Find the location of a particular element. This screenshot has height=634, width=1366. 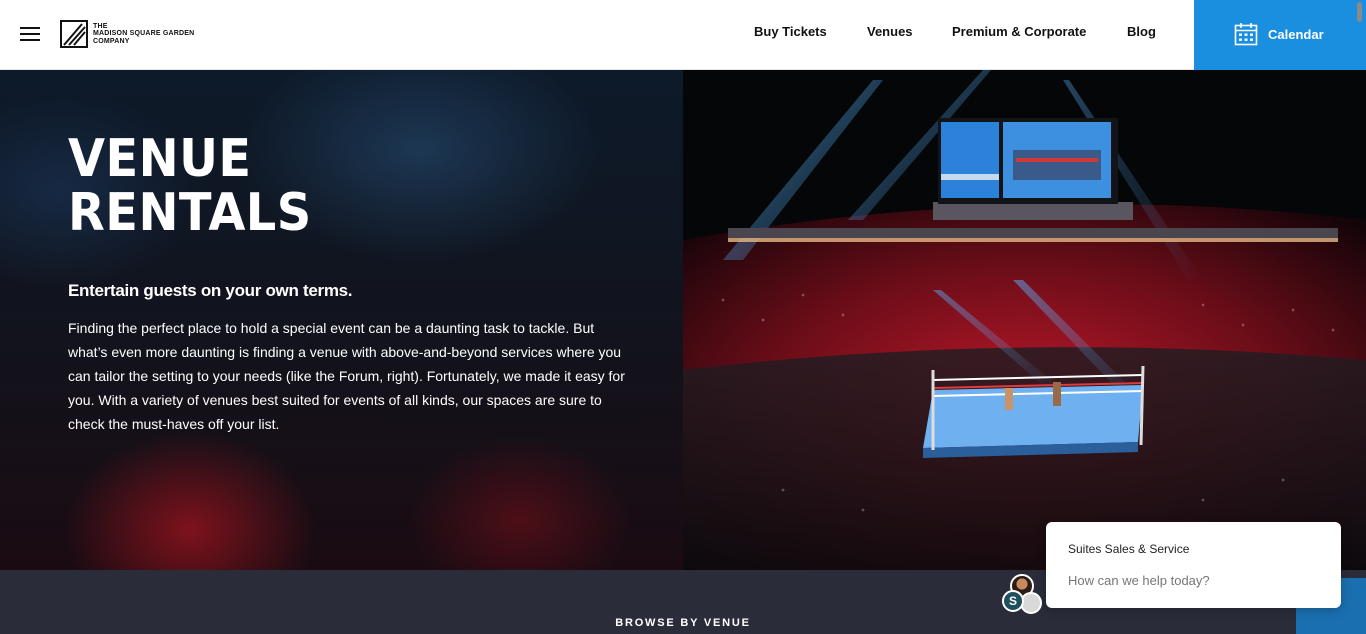

logo-line-2: MADISON SQUARE GARDEN is located at coordinates (144, 34).